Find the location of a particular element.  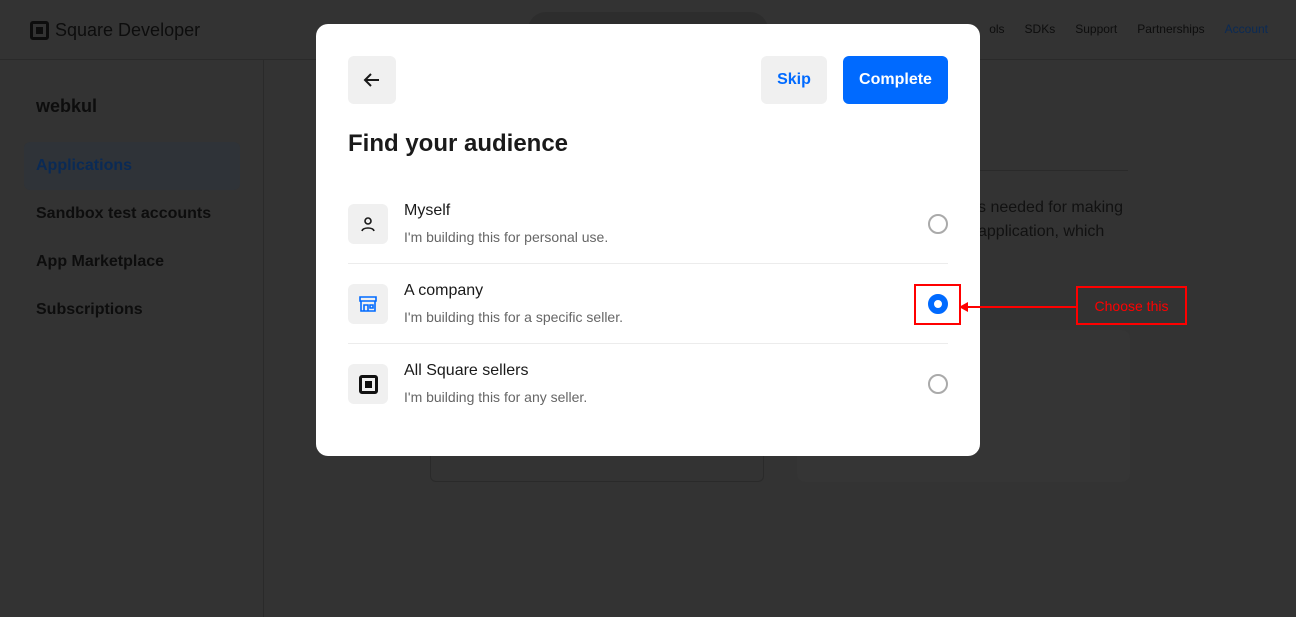

skip-button: Skip is located at coordinates (794, 80).